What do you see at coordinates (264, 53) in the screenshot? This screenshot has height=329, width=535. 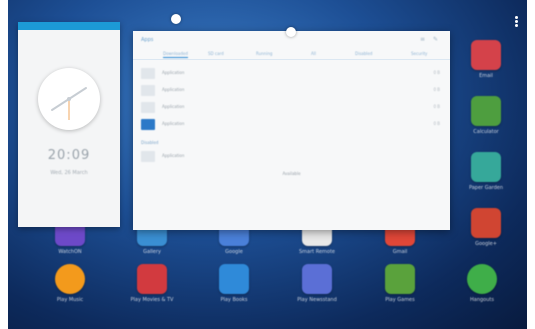 I see `tab-running: Running` at bounding box center [264, 53].